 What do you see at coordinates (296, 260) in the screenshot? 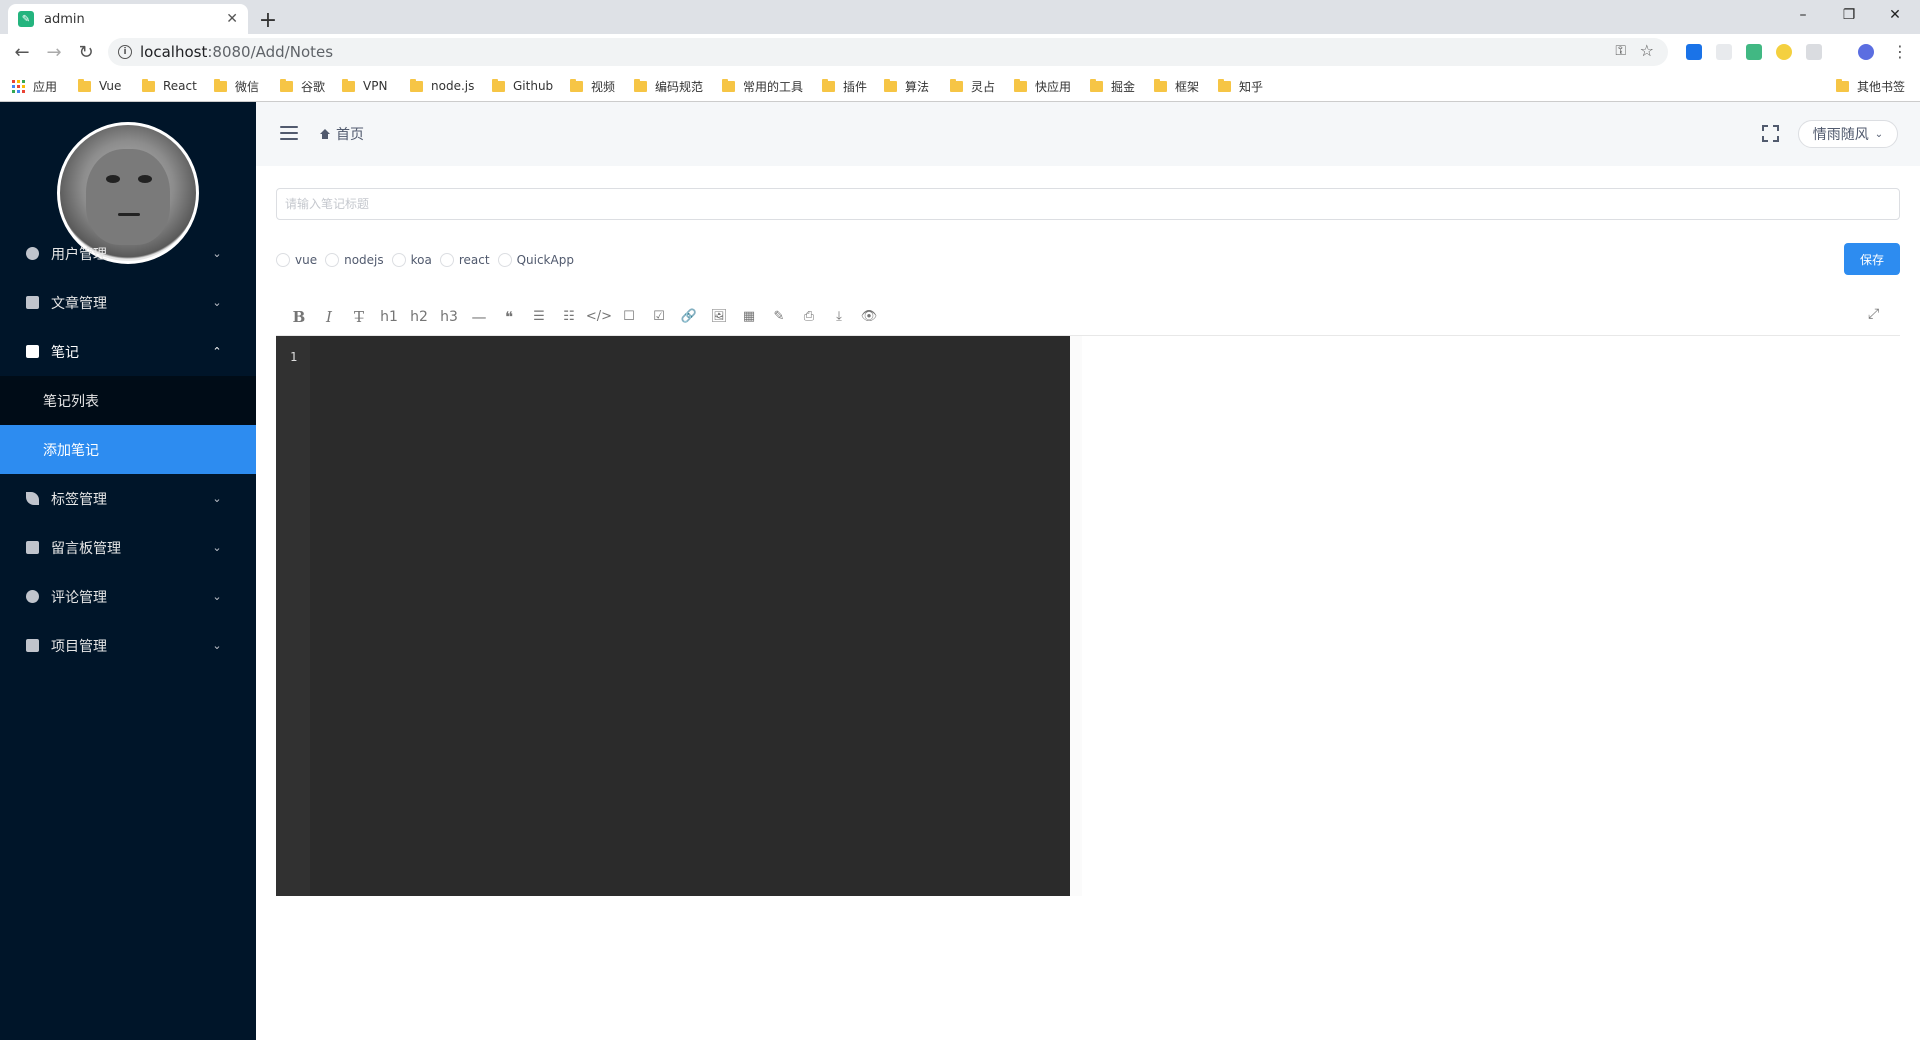
I see `radio-vue: vue` at bounding box center [296, 260].